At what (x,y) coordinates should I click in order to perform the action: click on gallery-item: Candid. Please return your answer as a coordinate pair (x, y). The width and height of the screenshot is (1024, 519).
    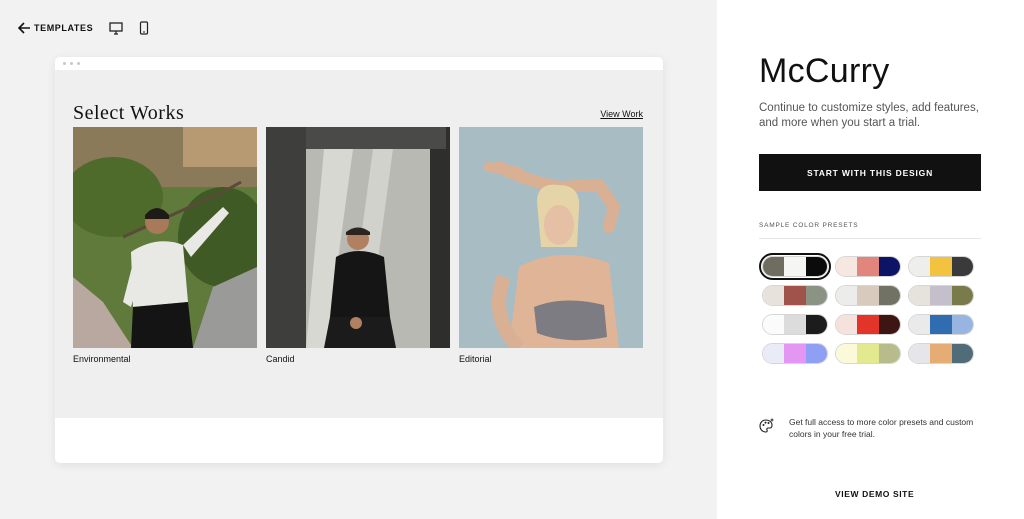
    Looking at the image, I should click on (358, 245).